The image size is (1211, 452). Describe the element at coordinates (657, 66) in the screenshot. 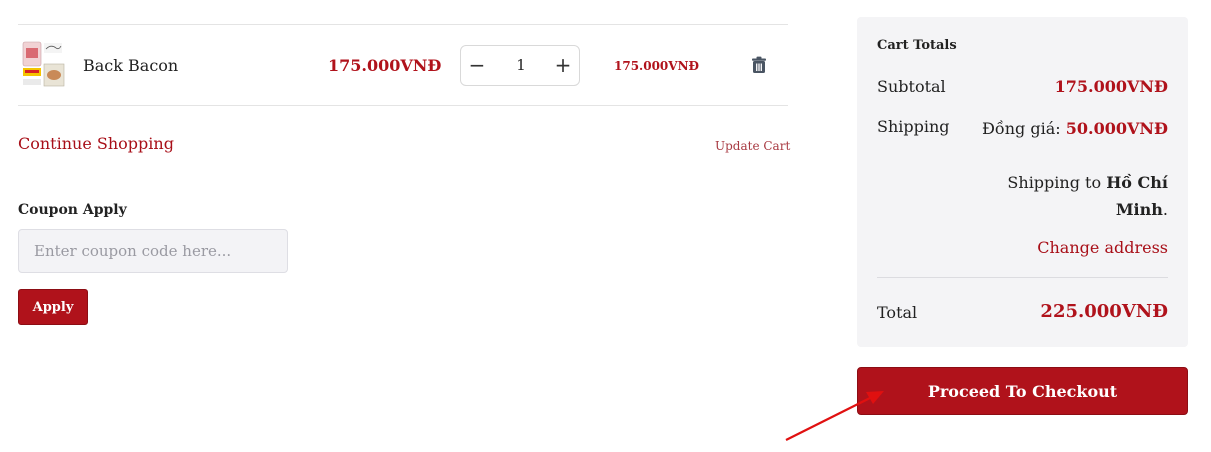

I see `line-total: 175.000VNĐ` at that location.